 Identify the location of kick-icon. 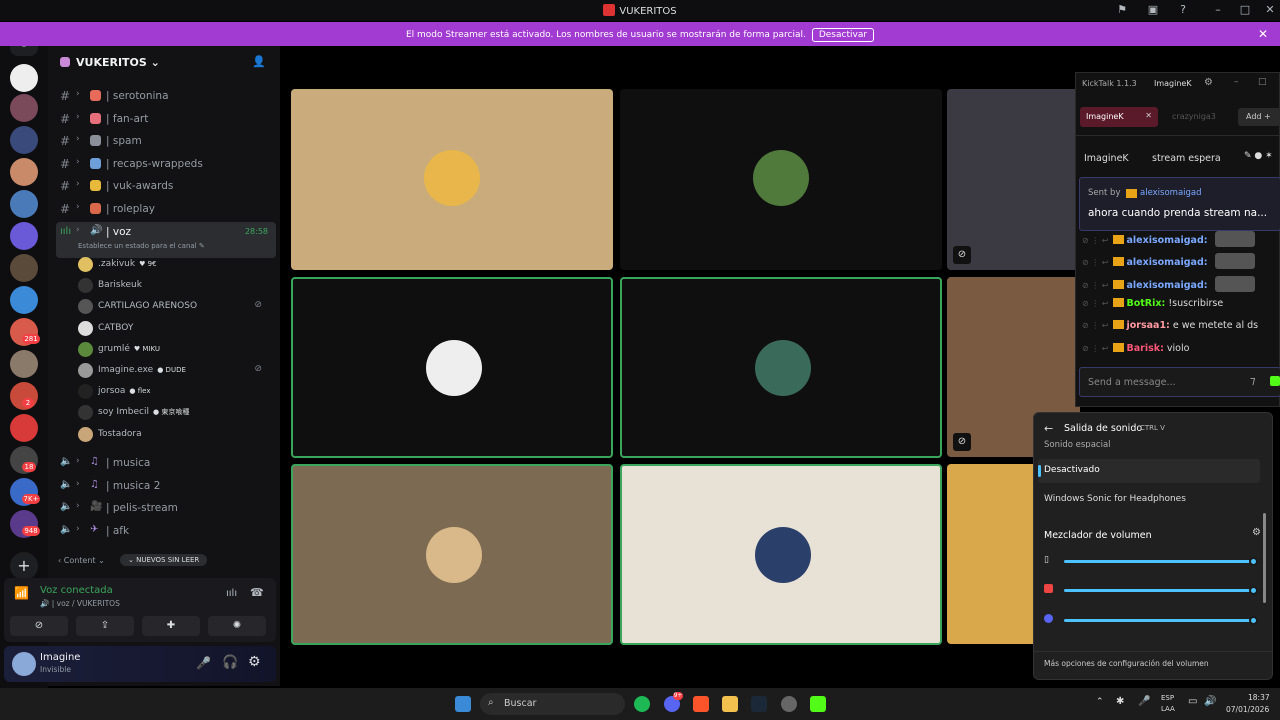
(1275, 381).